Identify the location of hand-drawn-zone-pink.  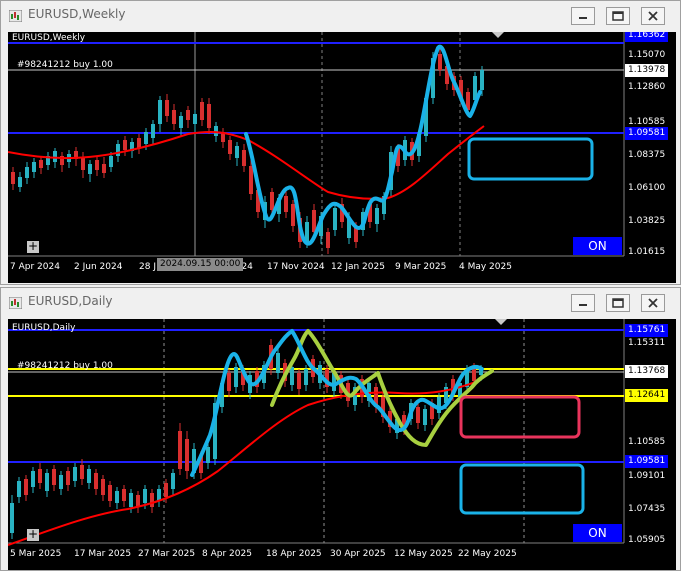
(520, 417).